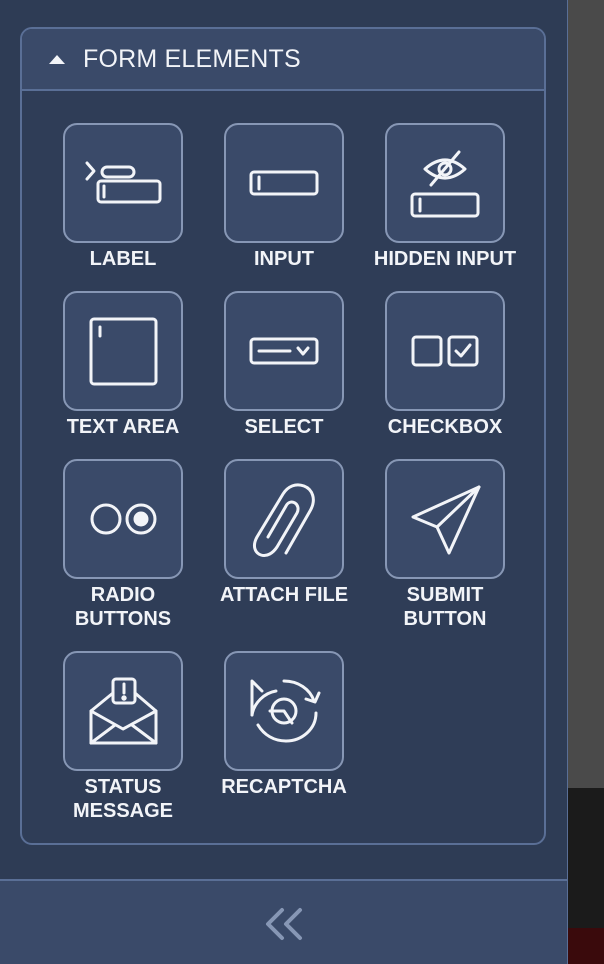 This screenshot has height=964, width=604. I want to click on text-area-icon, so click(123, 351).